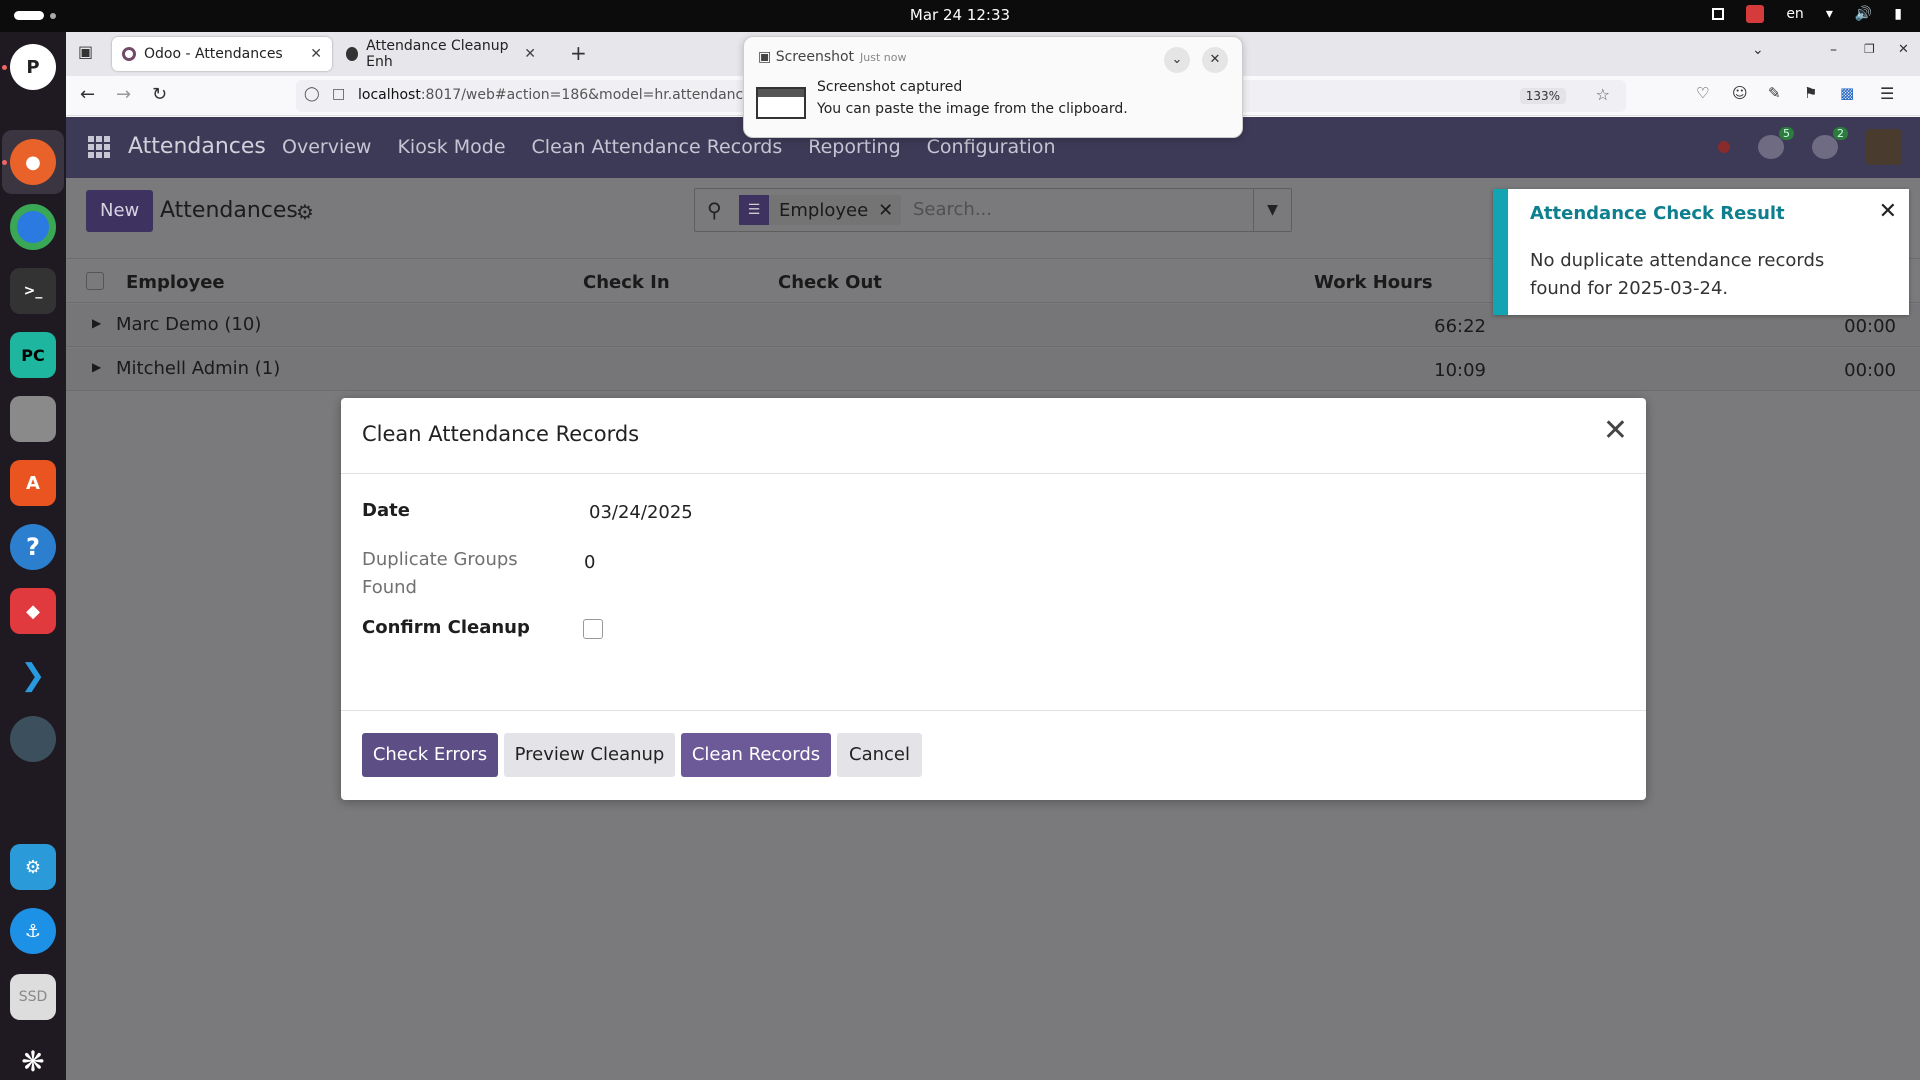  What do you see at coordinates (1887, 93) in the screenshot?
I see `menu-icon: ☰` at bounding box center [1887, 93].